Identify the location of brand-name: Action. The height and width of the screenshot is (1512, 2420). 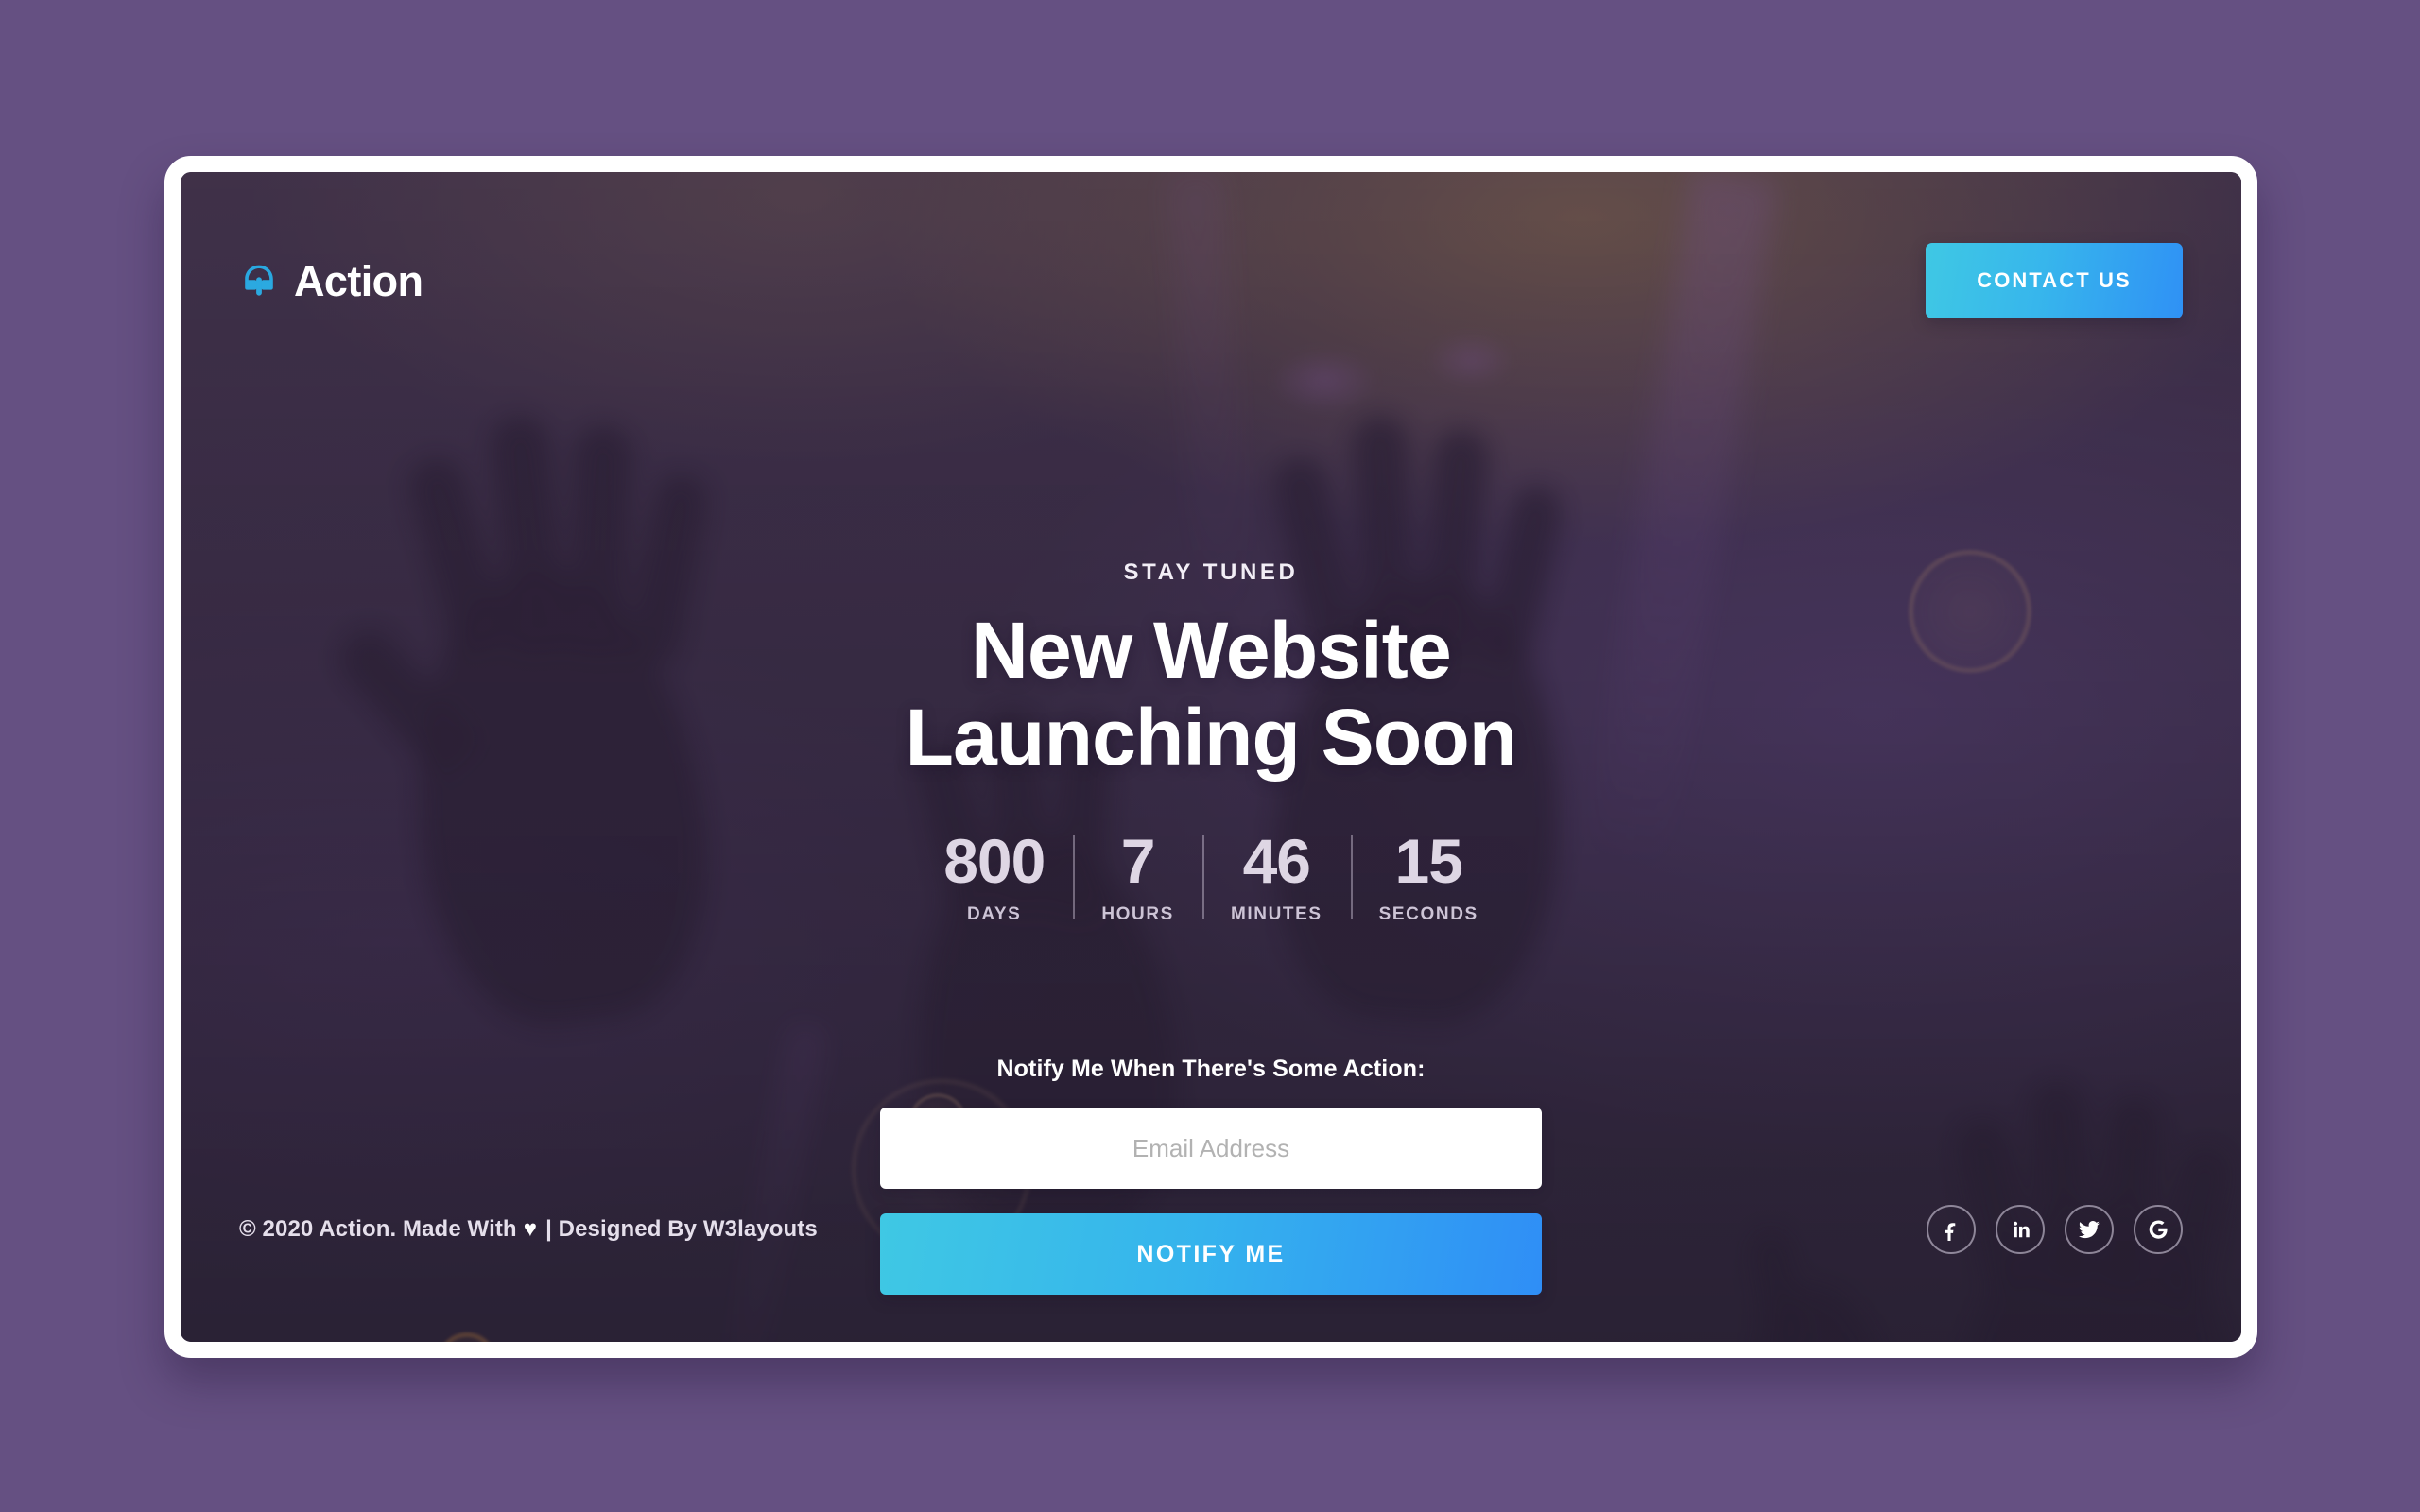
(359, 280).